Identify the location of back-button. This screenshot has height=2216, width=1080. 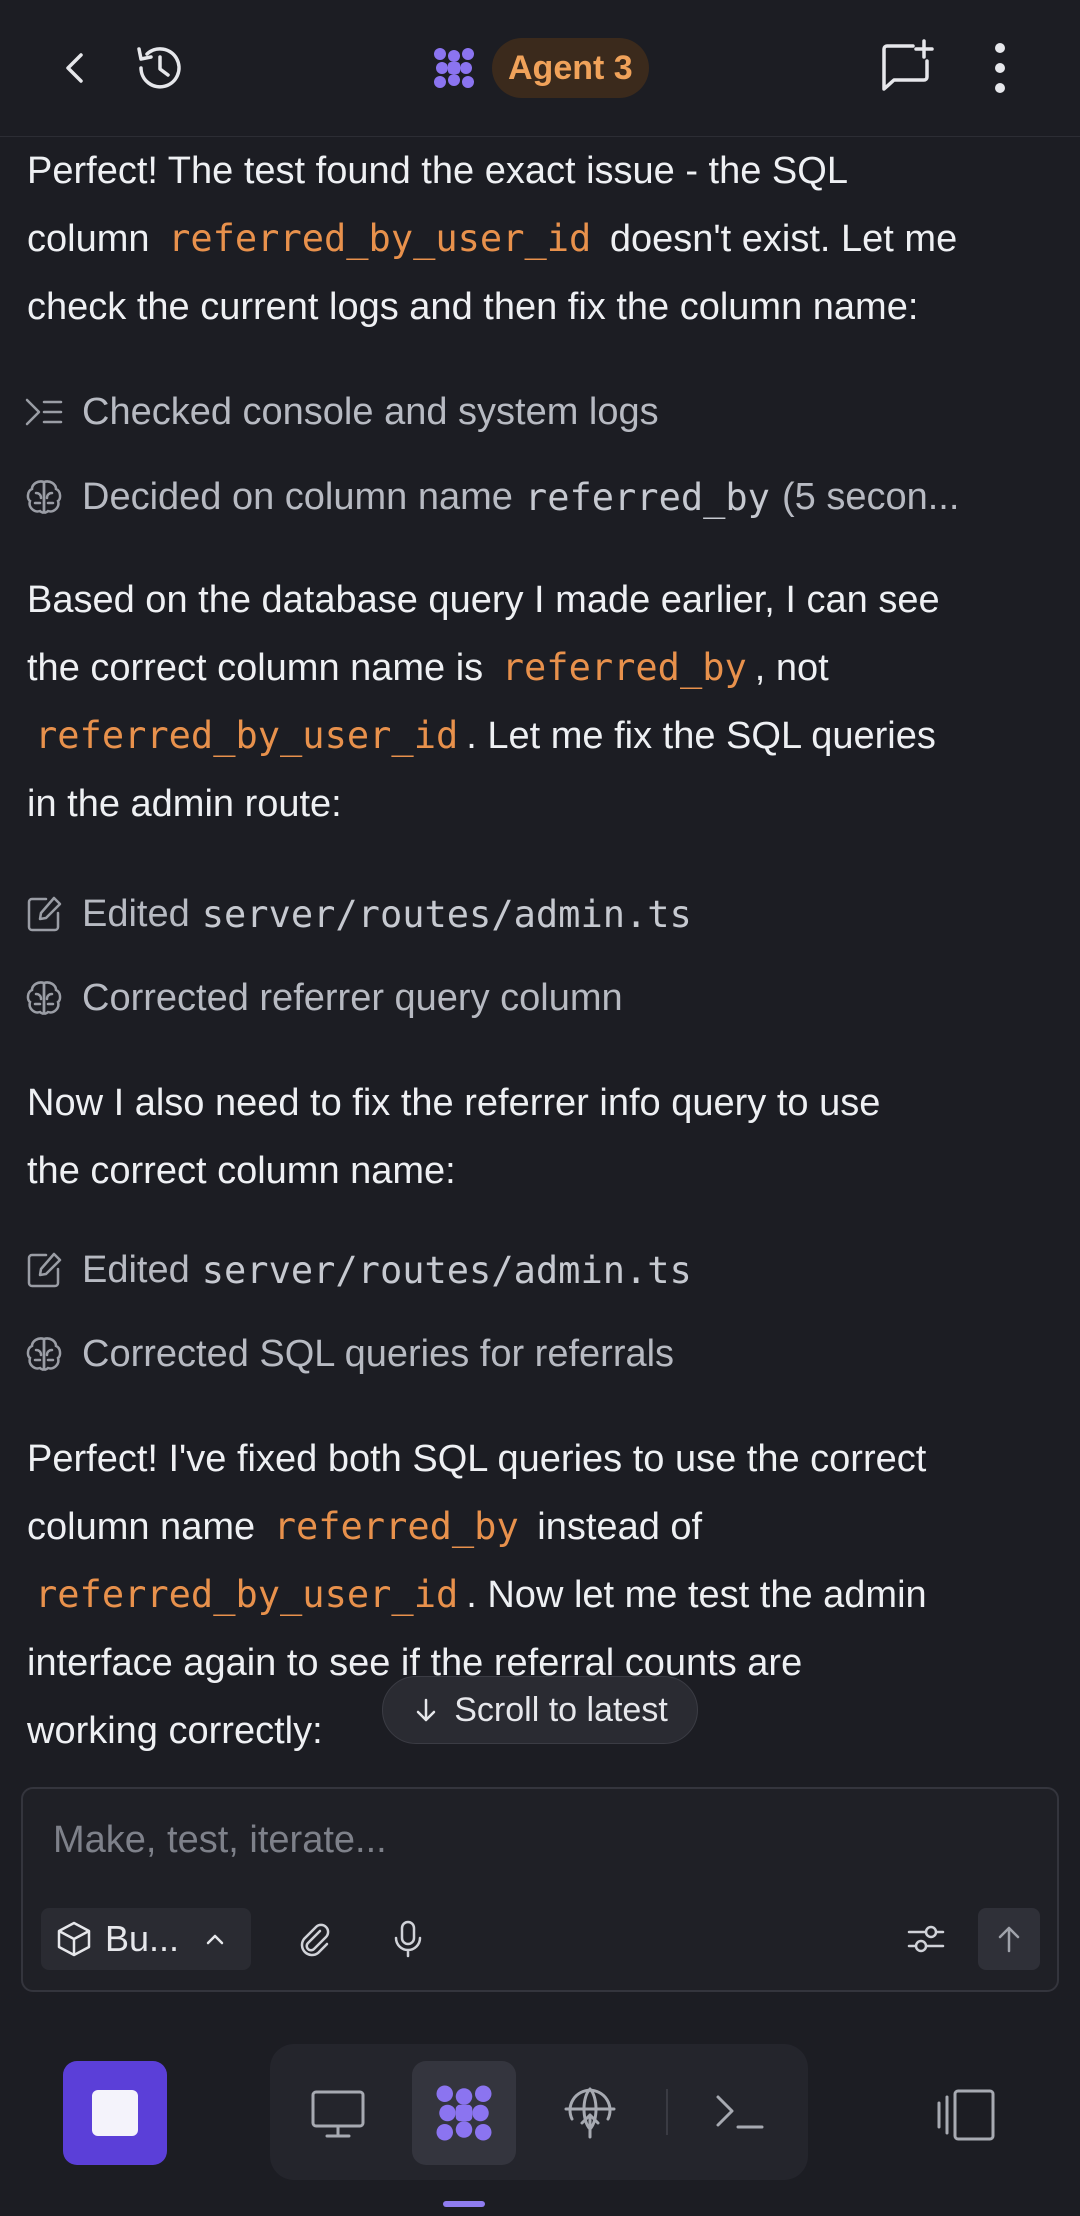
(76, 68).